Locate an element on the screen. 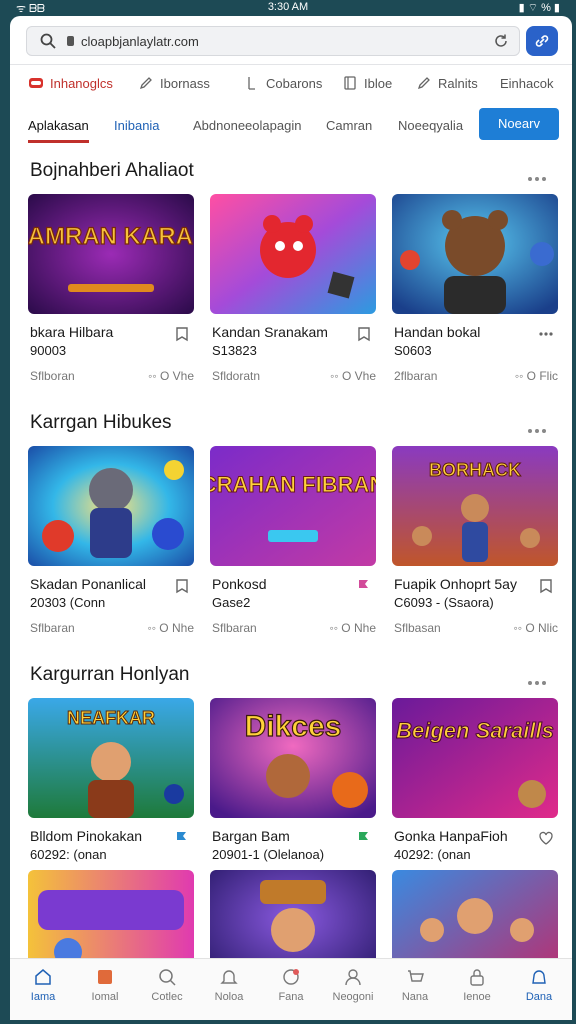  nav-cart: Nana is located at coordinates (415, 985).